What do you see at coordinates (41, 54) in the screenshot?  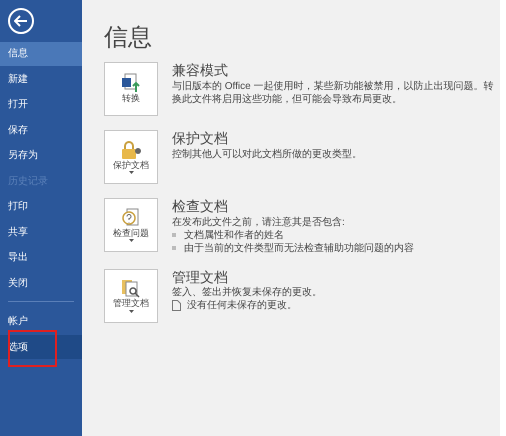 I see `sidebar-item: 信息` at bounding box center [41, 54].